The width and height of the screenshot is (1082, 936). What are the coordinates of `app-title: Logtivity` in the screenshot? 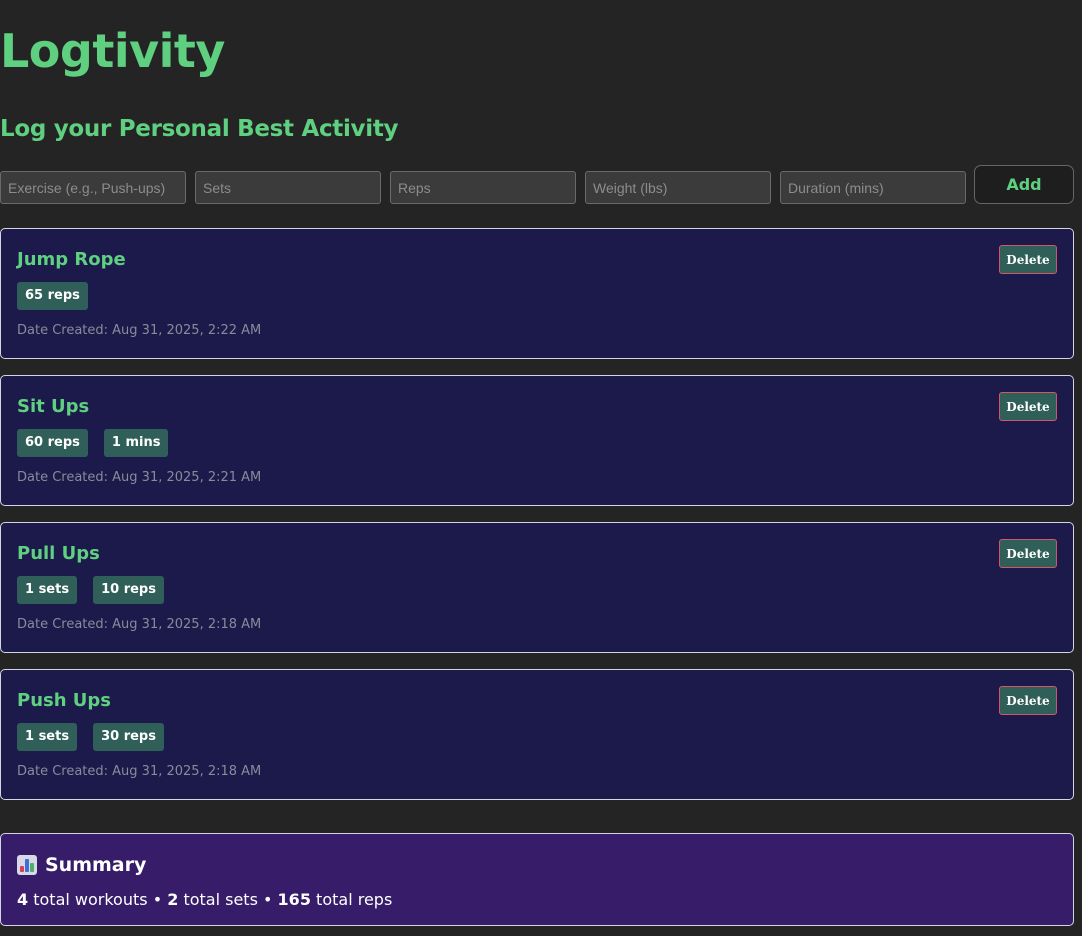 It's located at (112, 51).